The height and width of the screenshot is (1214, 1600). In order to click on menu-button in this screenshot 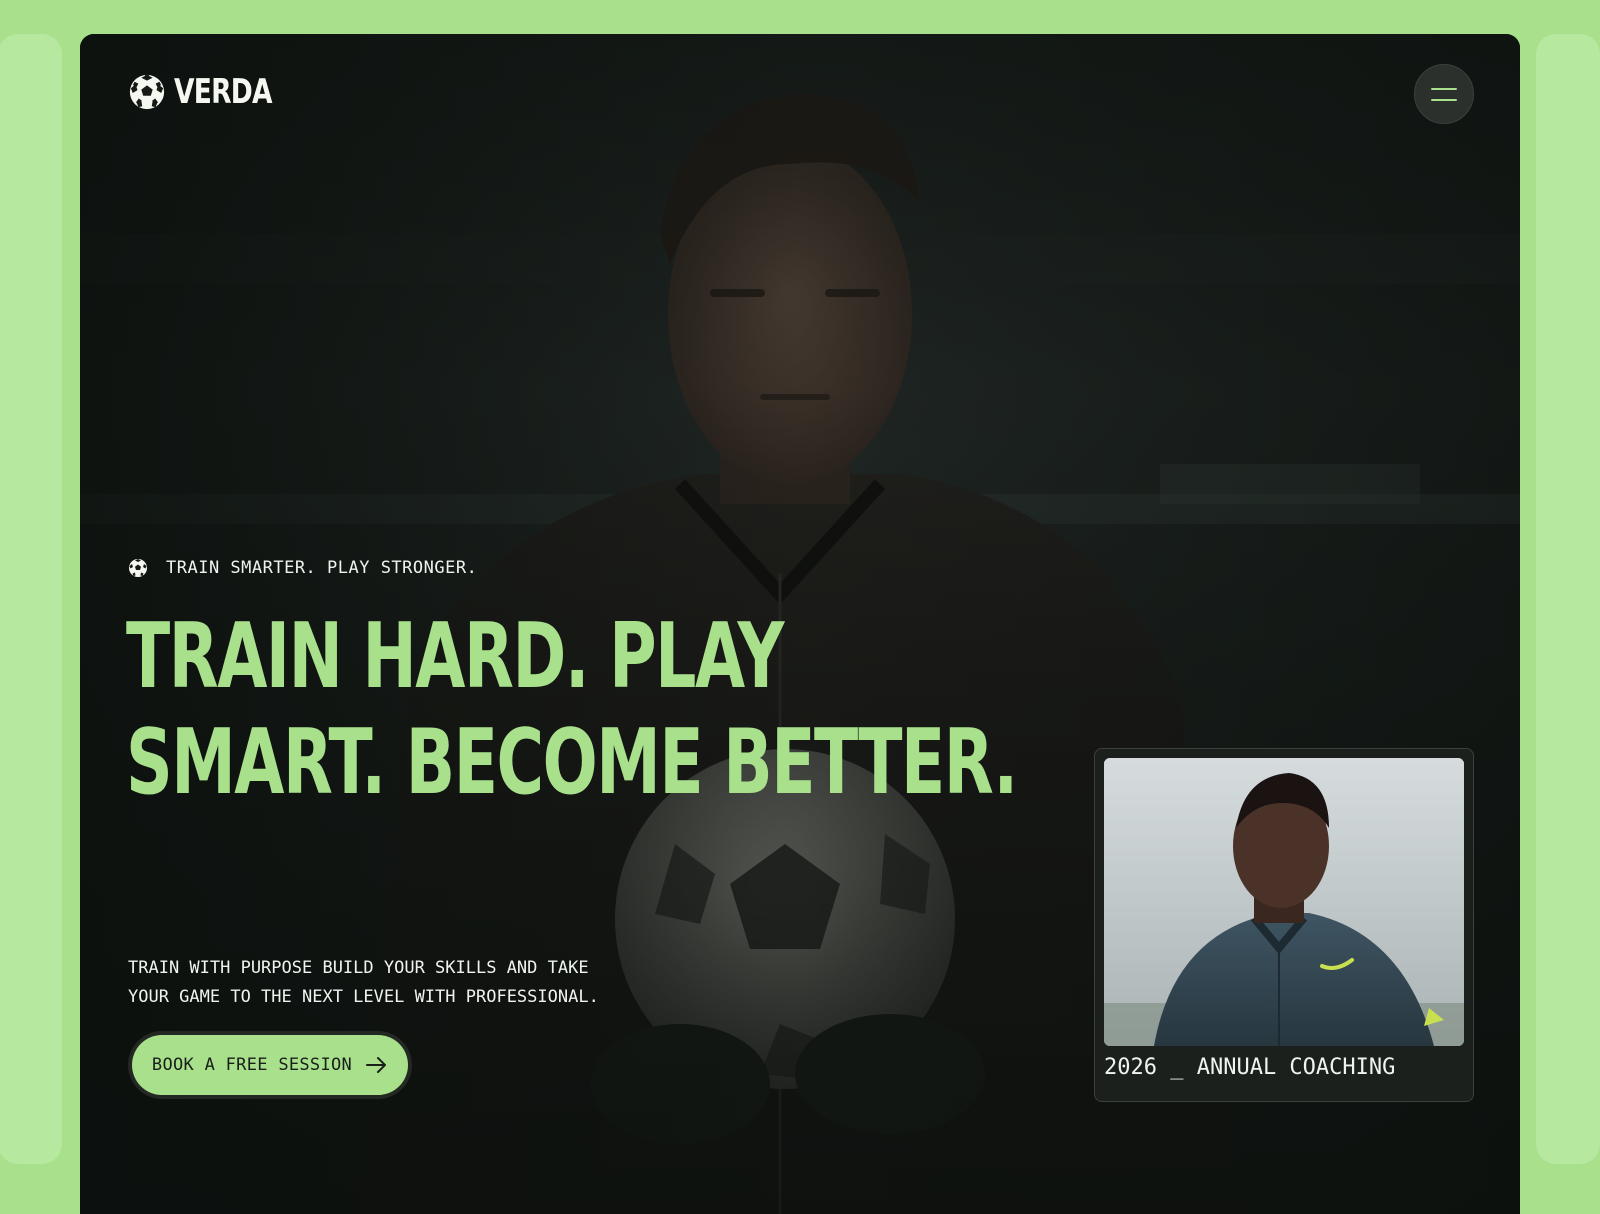, I will do `click(1444, 94)`.